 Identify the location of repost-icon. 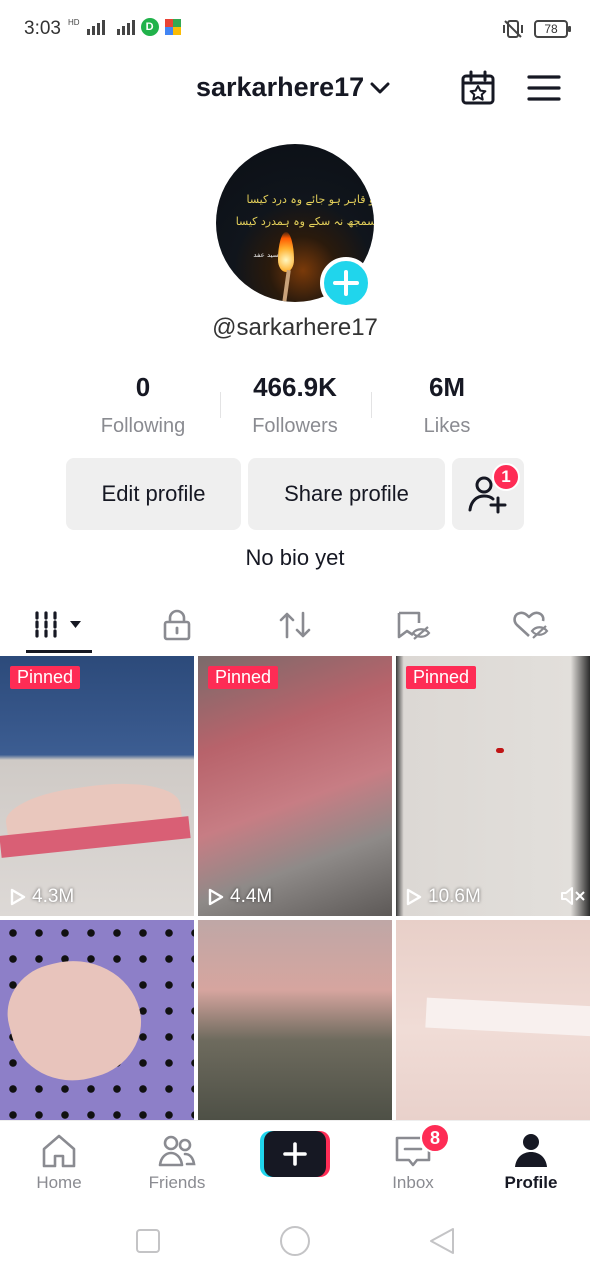
(295, 625).